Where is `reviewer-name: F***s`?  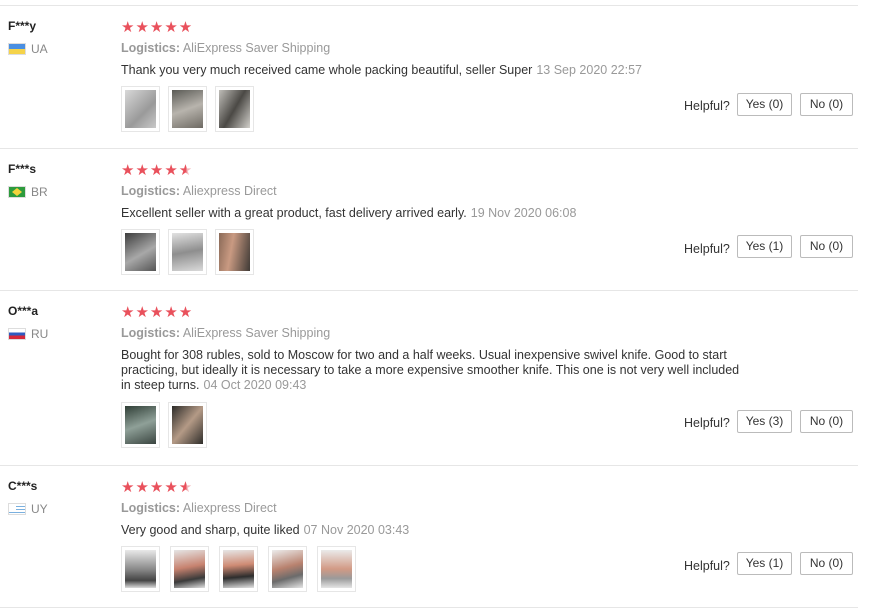 reviewer-name: F***s is located at coordinates (22, 169).